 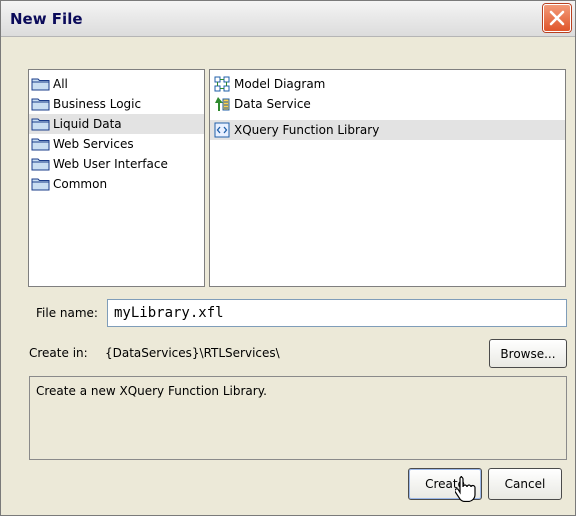 What do you see at coordinates (87, 124) in the screenshot?
I see `category-label: Liquid Data` at bounding box center [87, 124].